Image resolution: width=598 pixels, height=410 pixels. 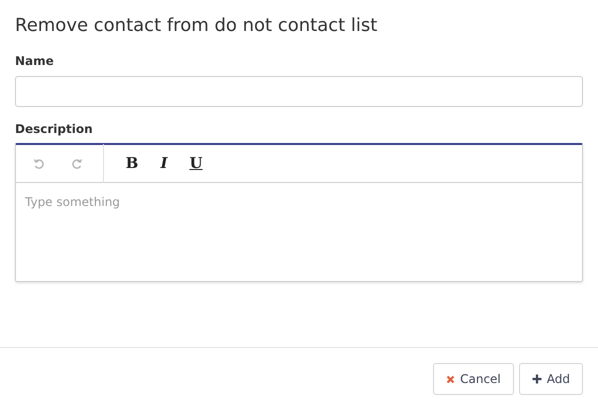 What do you see at coordinates (34, 61) in the screenshot?
I see `field-label: Name` at bounding box center [34, 61].